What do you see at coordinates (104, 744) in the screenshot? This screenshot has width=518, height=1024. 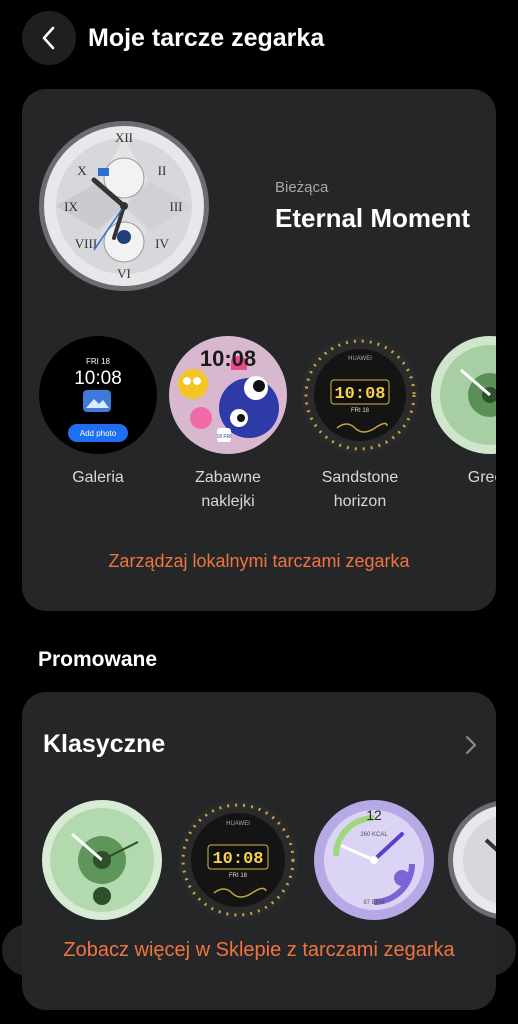 I see `category-title: Klasyczne` at bounding box center [104, 744].